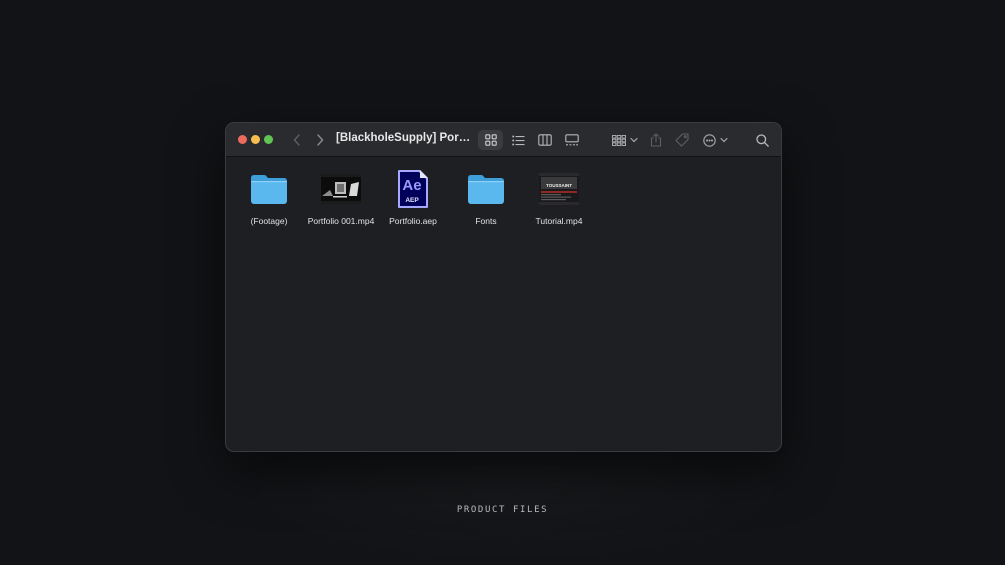 The width and height of the screenshot is (1005, 565). Describe the element at coordinates (255, 139) in the screenshot. I see `minimize-button` at that location.